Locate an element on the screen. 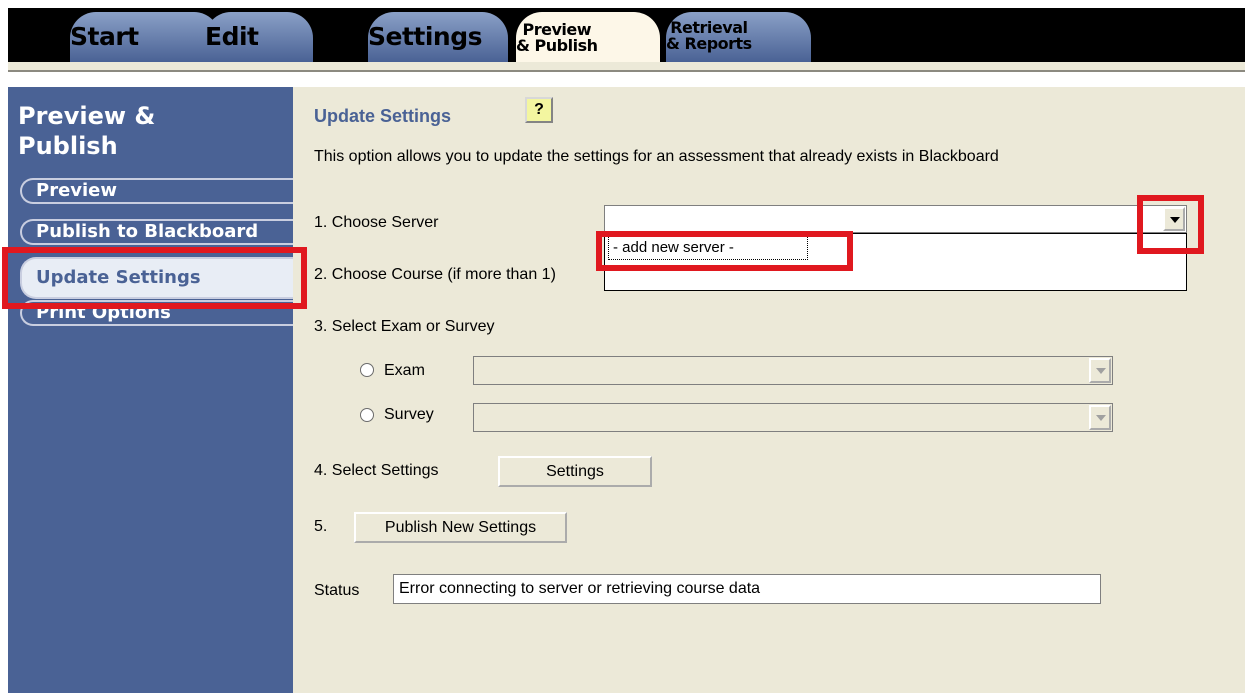  sidebar-title: Preview & Publish is located at coordinates (86, 131).